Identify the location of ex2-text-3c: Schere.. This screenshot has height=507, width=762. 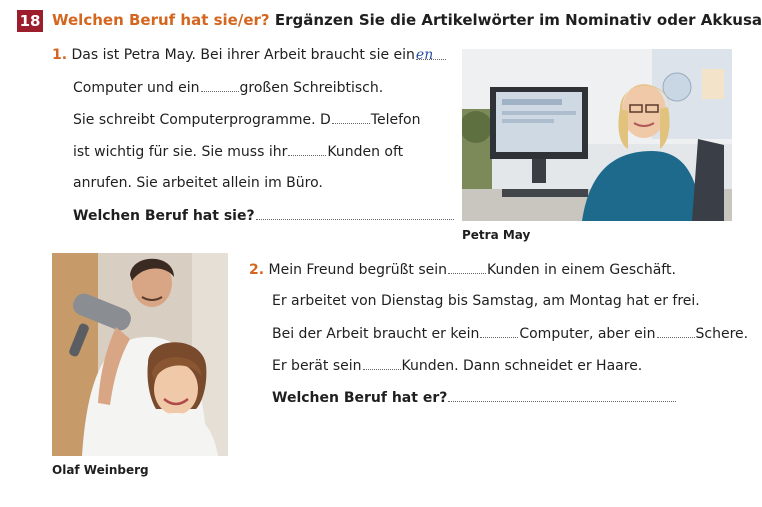
(722, 334).